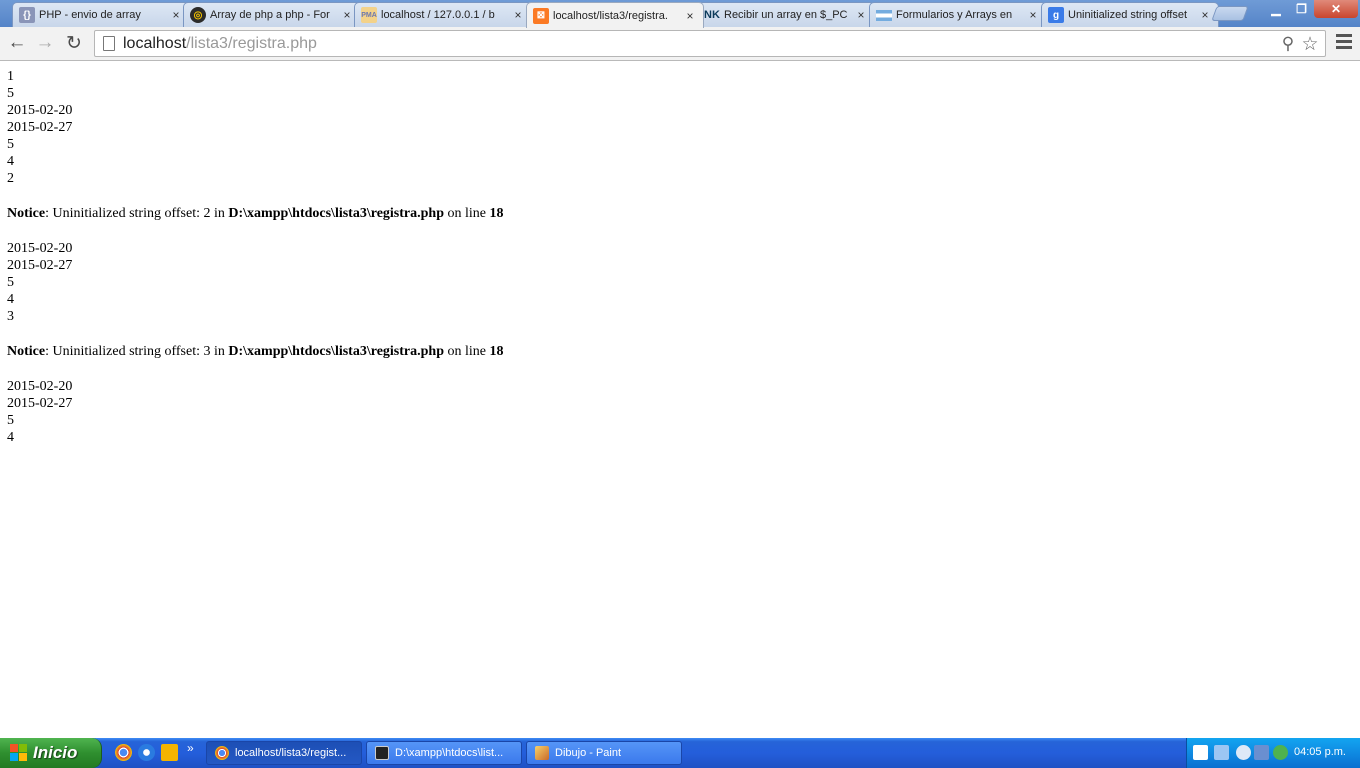 The height and width of the screenshot is (768, 1360). Describe the element at coordinates (369, 15) in the screenshot. I see `phpmyadmin-icon: PMA` at that location.